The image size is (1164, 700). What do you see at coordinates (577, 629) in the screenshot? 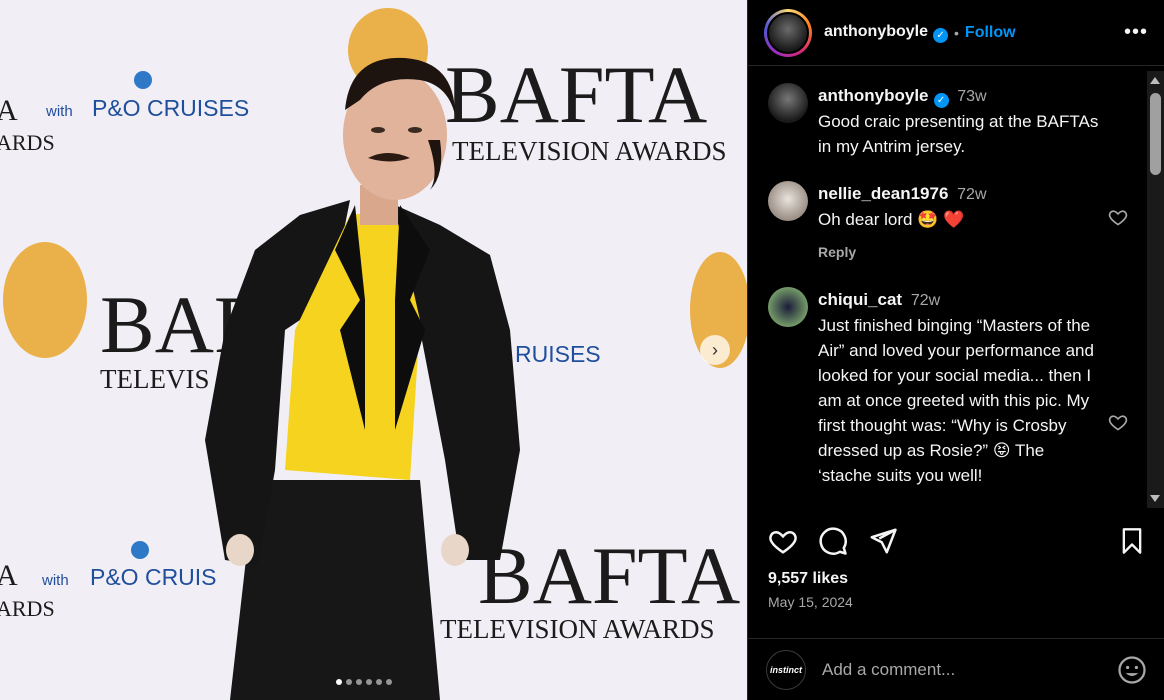
I see `backdrop-tvawards-bottom: TELEVISION AWARDS` at bounding box center [577, 629].